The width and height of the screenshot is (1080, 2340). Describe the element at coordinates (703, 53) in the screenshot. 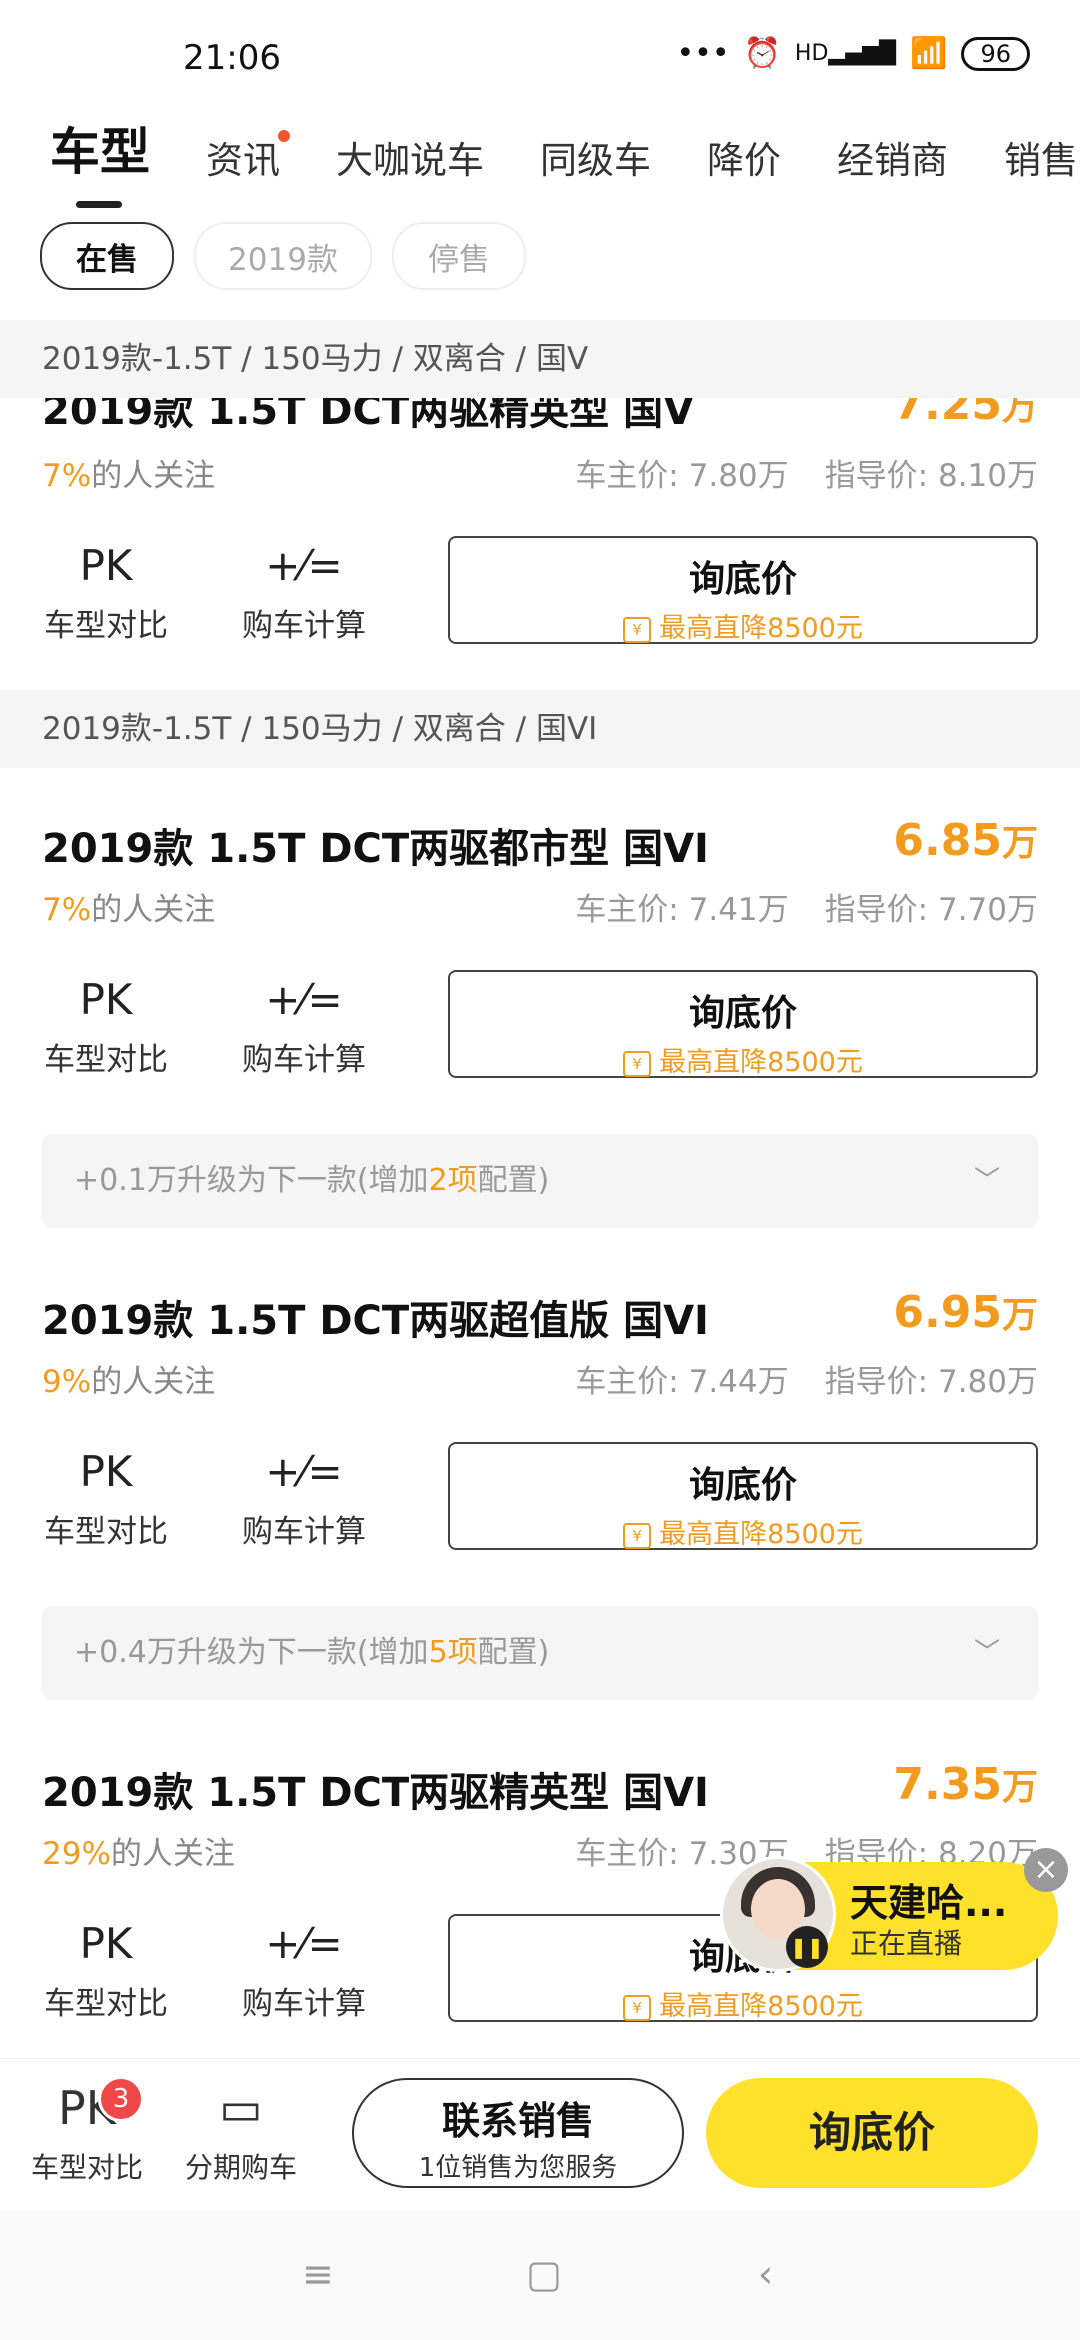

I see `dots-icon: •••` at that location.